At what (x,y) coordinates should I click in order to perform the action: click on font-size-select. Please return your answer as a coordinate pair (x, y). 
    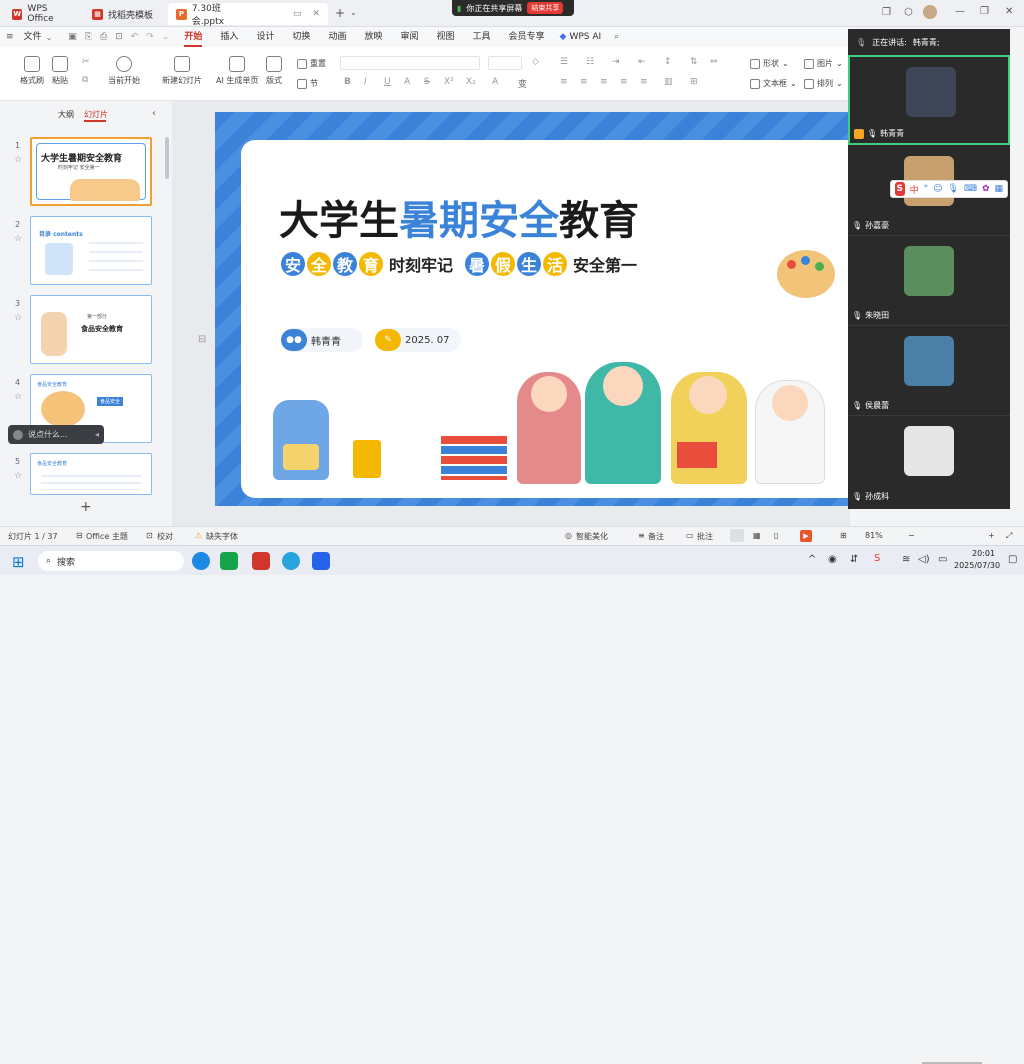
    Looking at the image, I should click on (505, 63).